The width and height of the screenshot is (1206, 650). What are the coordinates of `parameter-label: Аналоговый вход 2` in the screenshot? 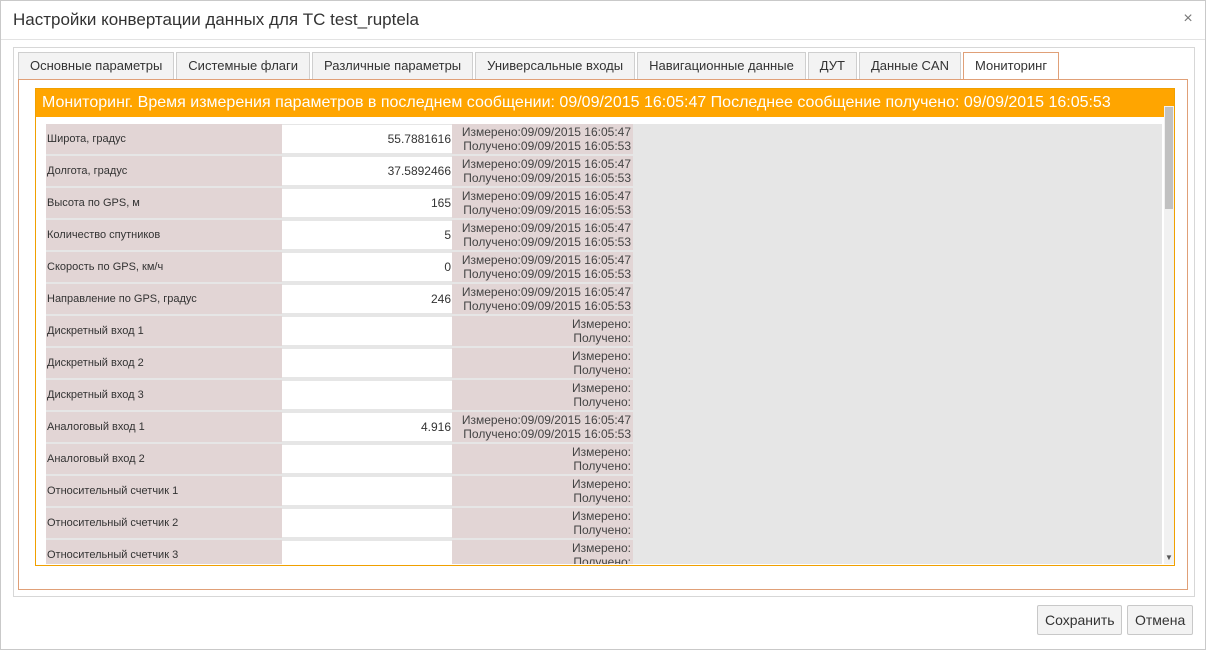 It's located at (164, 459).